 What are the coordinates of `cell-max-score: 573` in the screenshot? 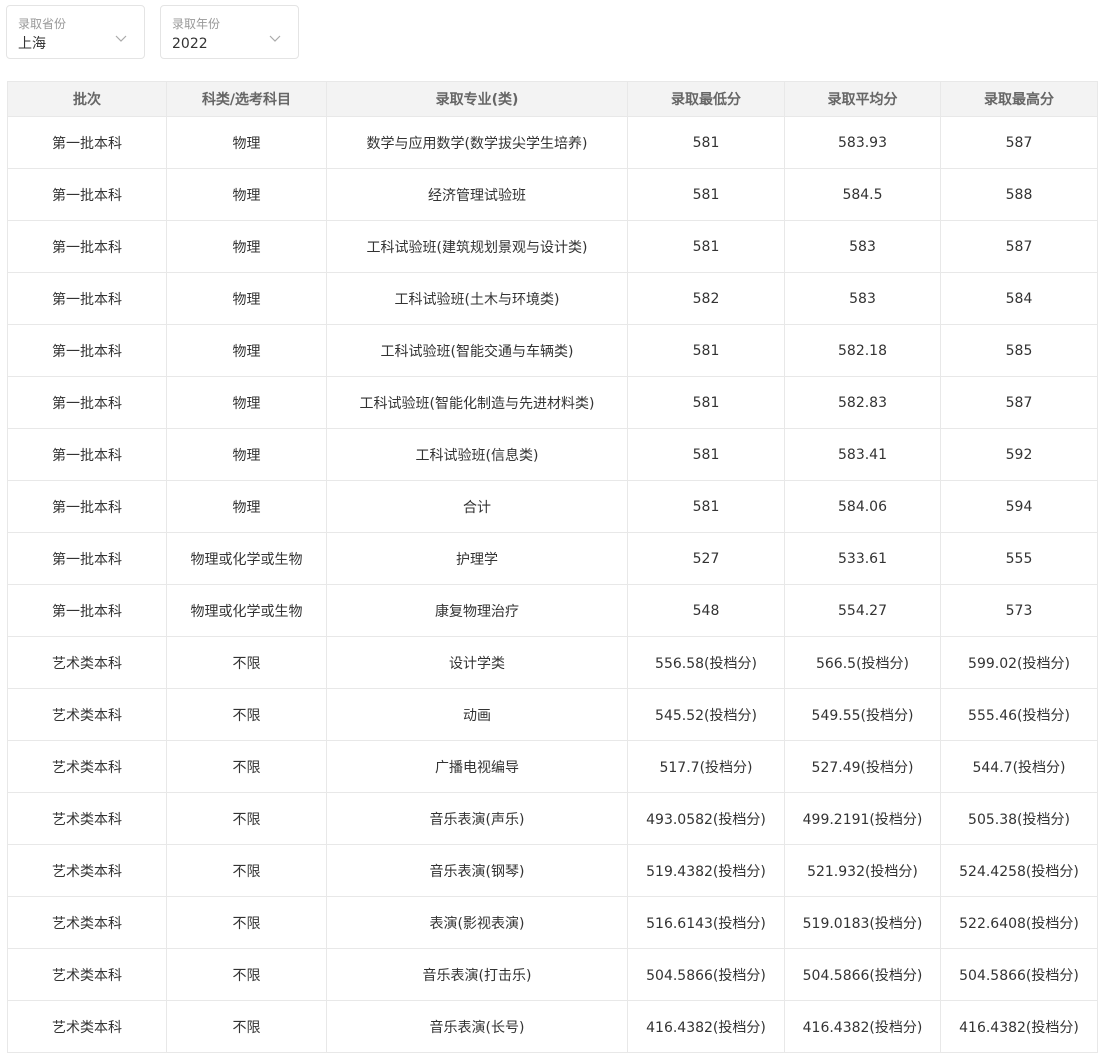 It's located at (1019, 610).